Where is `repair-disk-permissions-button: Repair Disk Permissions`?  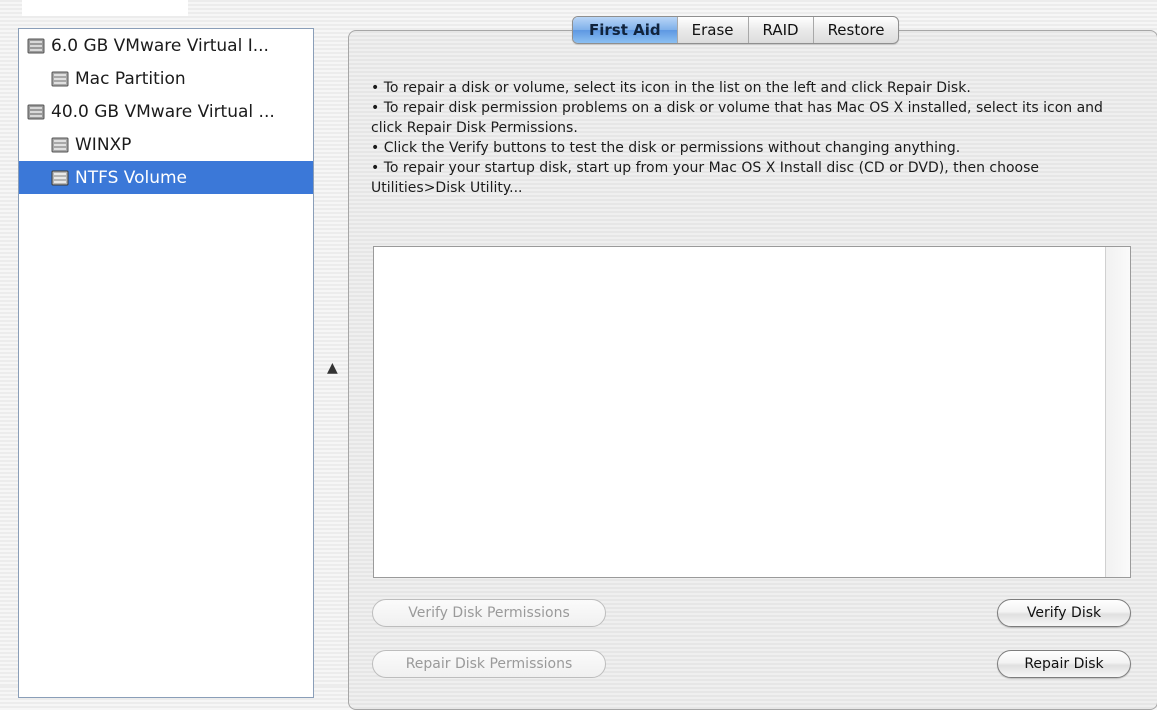
repair-disk-permissions-button: Repair Disk Permissions is located at coordinates (489, 664).